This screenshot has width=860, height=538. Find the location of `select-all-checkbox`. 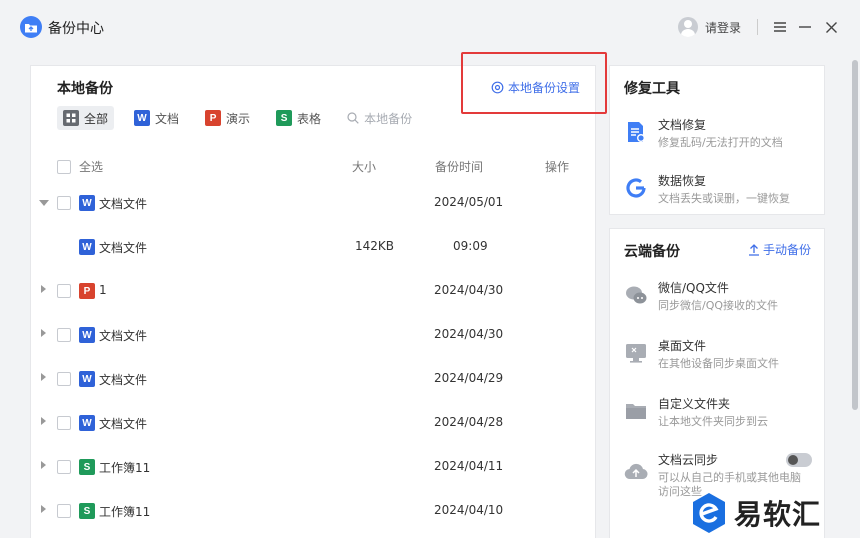

select-all-checkbox is located at coordinates (64, 167).